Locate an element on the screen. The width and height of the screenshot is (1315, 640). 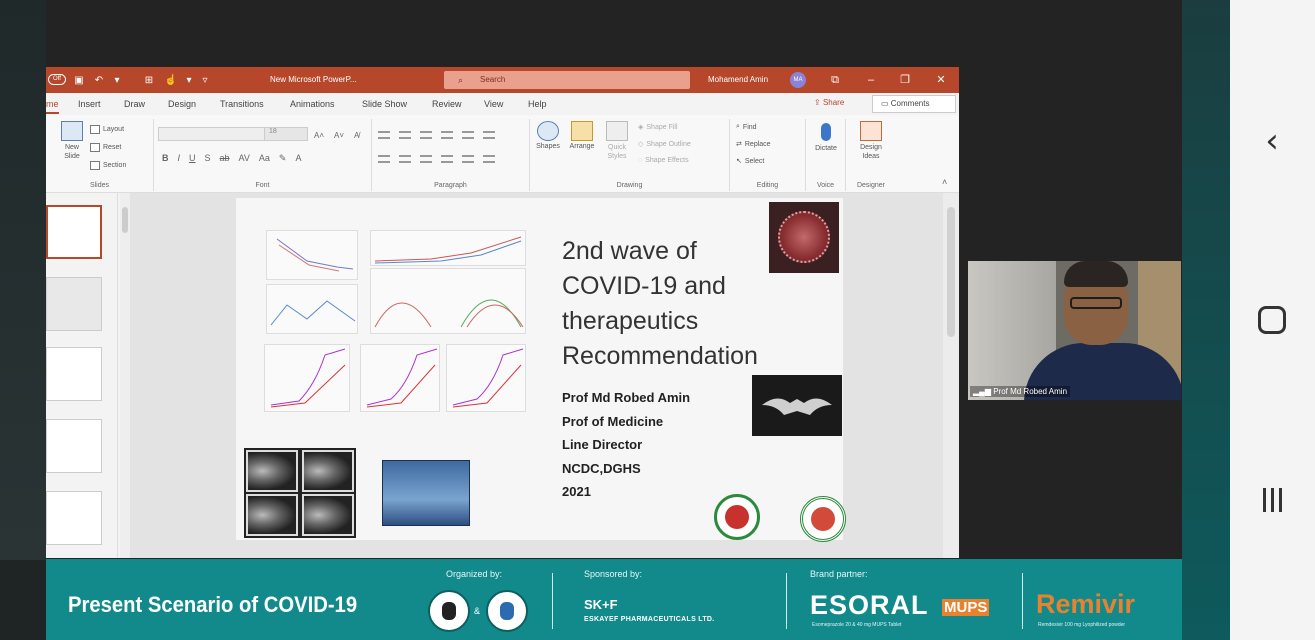
underline-icon: U is located at coordinates (192, 158).